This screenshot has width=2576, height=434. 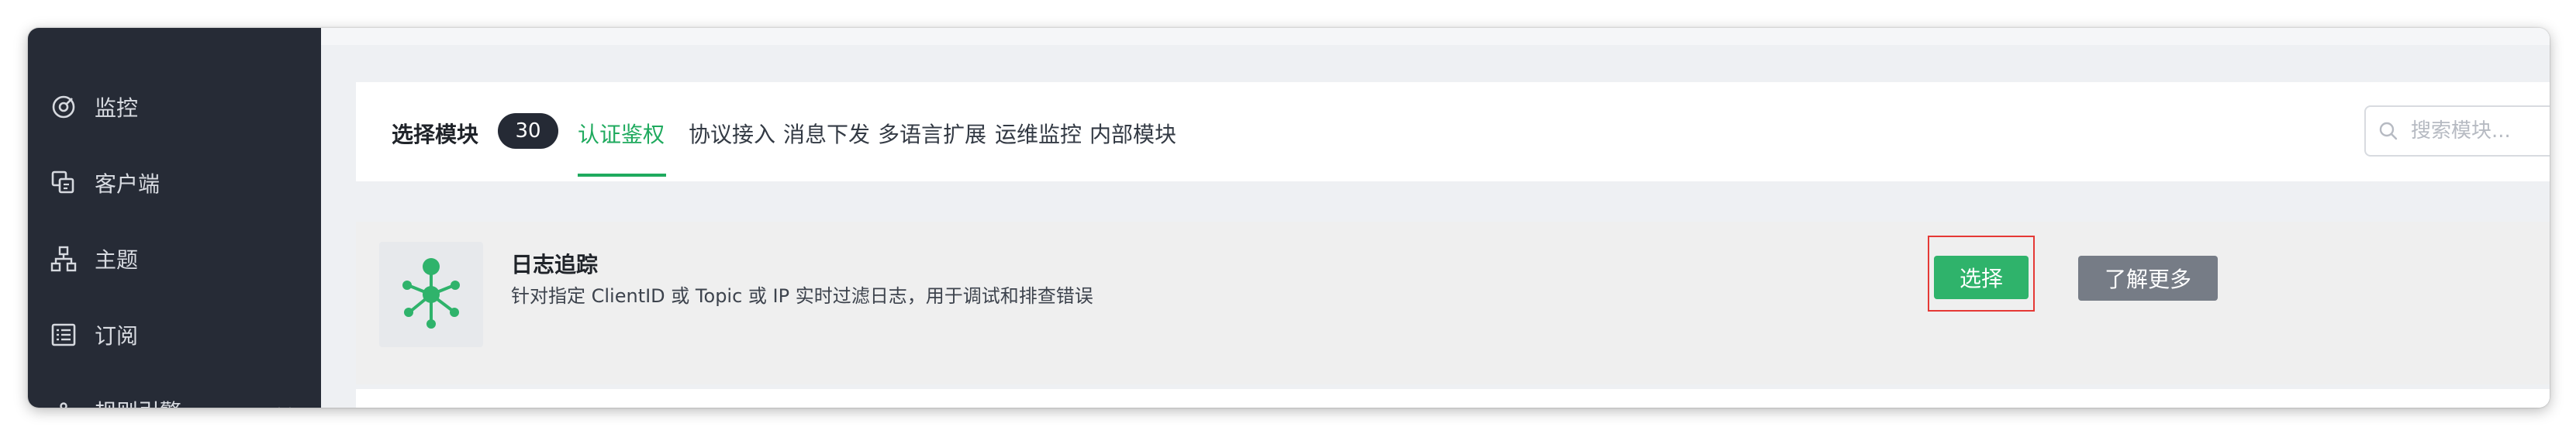 What do you see at coordinates (827, 133) in the screenshot?
I see `tab-message-delivery: 消息下发` at bounding box center [827, 133].